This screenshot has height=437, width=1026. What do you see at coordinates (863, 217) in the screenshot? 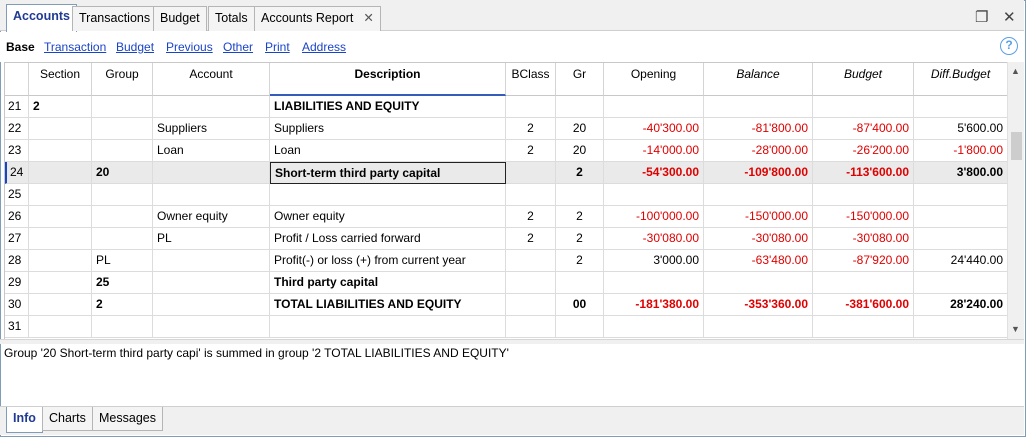
I see `cell-budget: -150'000.00` at bounding box center [863, 217].